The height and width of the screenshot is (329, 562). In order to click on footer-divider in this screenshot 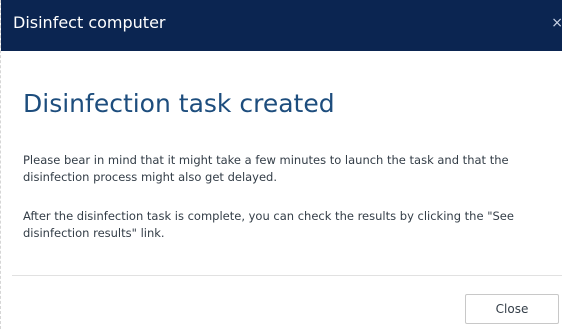, I will do `click(287, 275)`.